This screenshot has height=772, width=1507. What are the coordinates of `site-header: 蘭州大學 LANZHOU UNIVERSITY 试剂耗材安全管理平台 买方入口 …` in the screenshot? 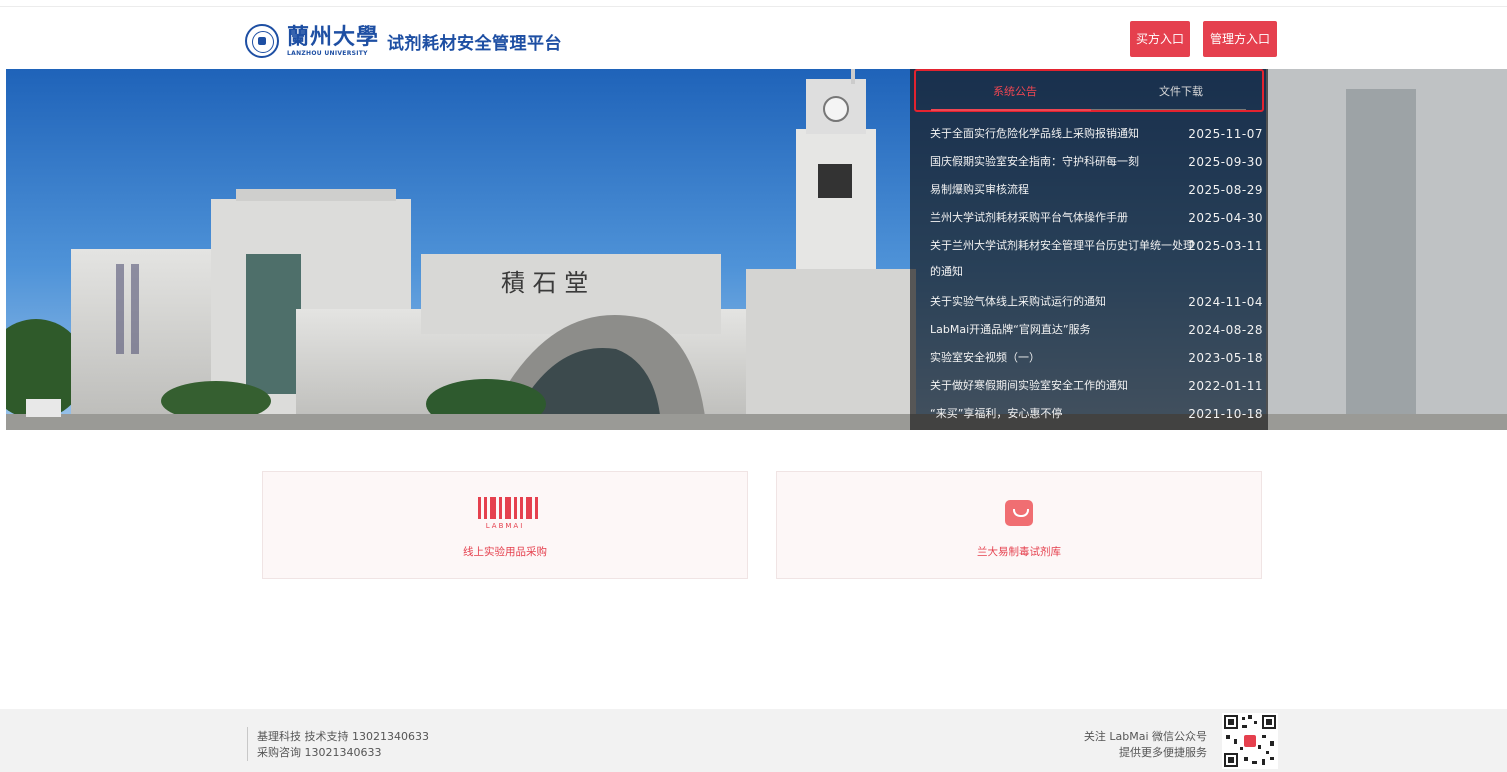 It's located at (753, 38).